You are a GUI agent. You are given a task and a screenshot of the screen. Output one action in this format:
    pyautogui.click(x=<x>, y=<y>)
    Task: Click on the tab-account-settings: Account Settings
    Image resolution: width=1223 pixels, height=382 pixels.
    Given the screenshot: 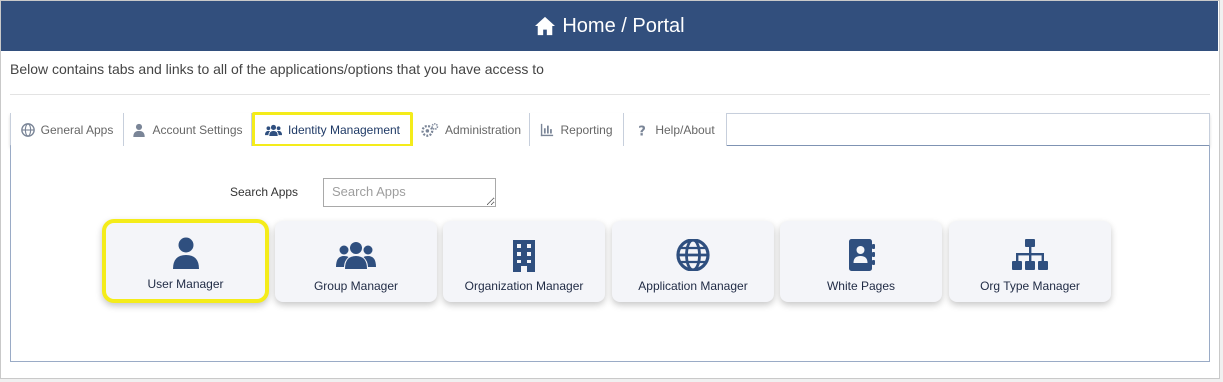 What is the action you would take?
    pyautogui.click(x=188, y=129)
    